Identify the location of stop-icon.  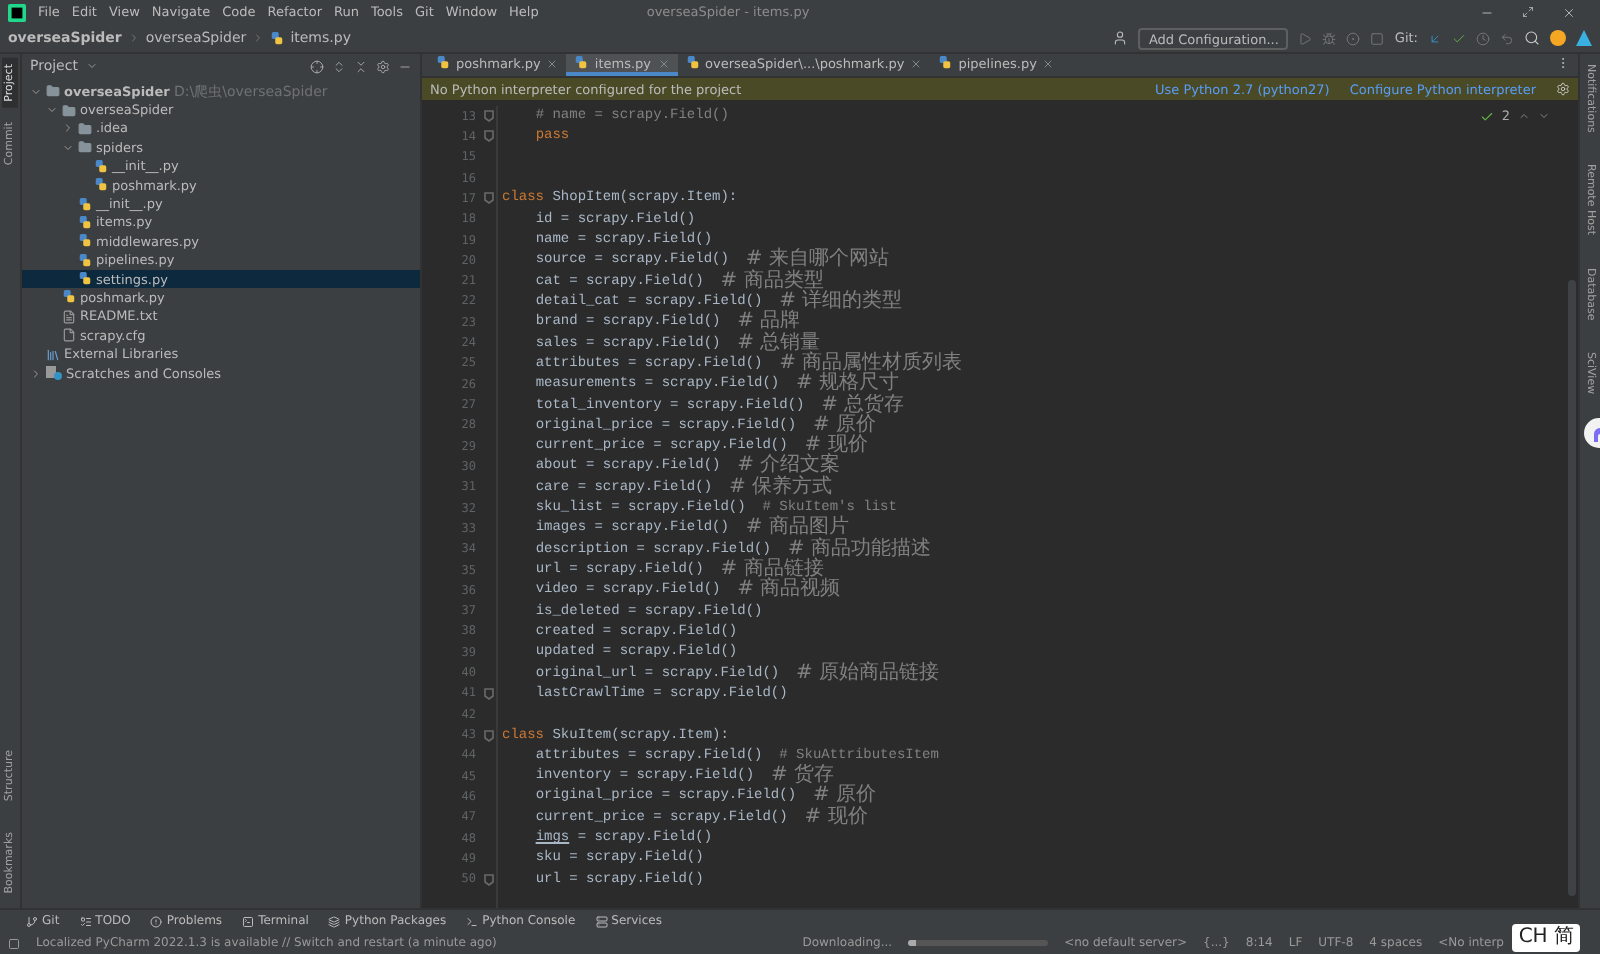
(1377, 38).